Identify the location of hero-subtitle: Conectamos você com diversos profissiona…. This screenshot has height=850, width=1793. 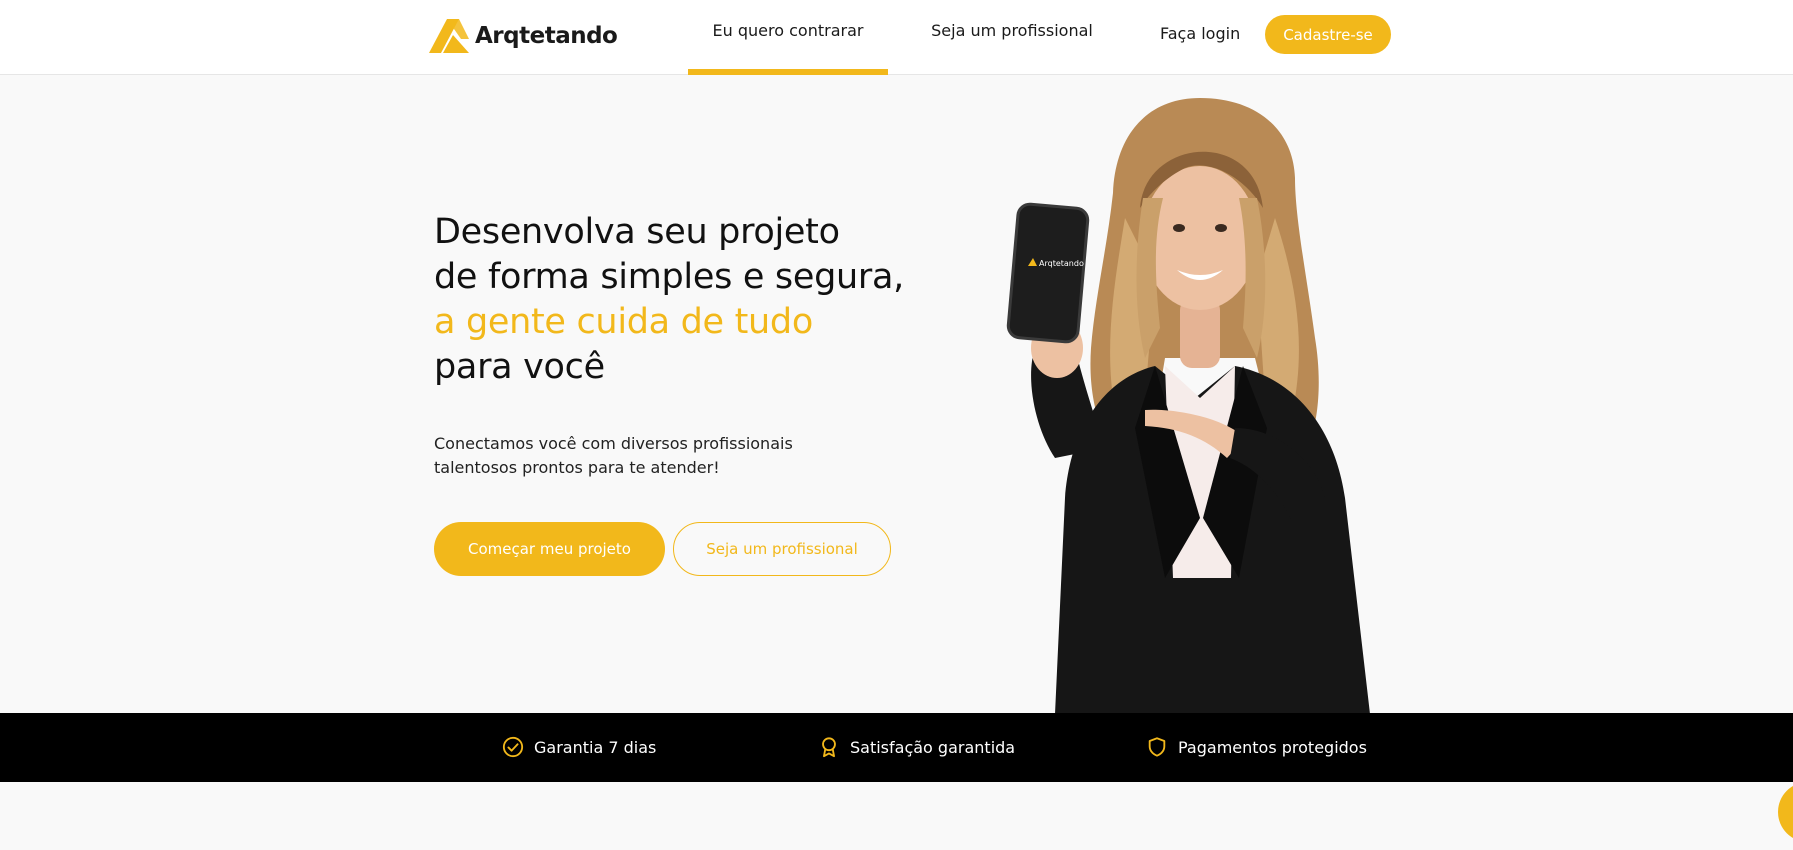
(613, 455).